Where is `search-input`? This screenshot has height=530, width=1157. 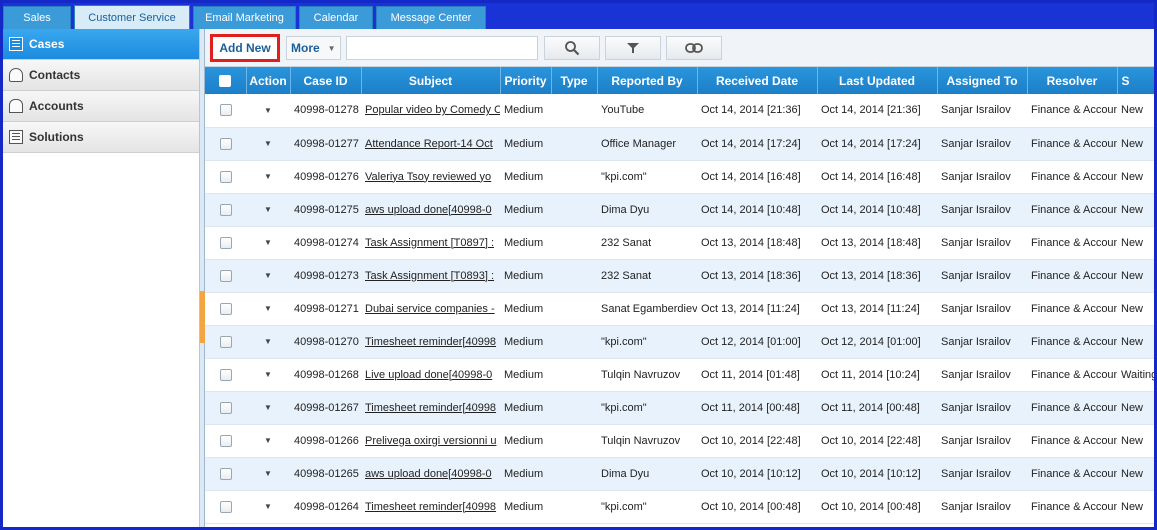 search-input is located at coordinates (442, 48).